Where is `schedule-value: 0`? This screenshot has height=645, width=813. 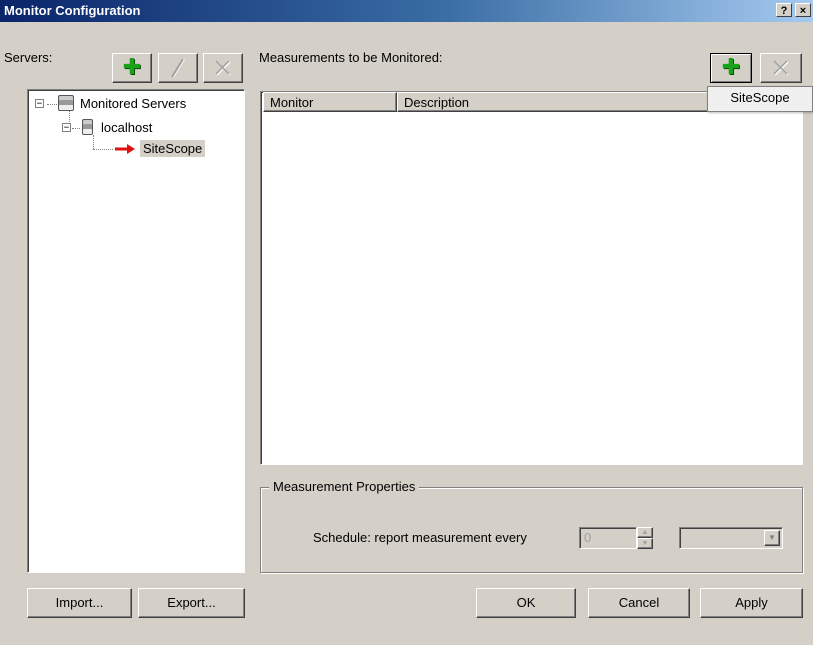
schedule-value: 0 is located at coordinates (588, 537).